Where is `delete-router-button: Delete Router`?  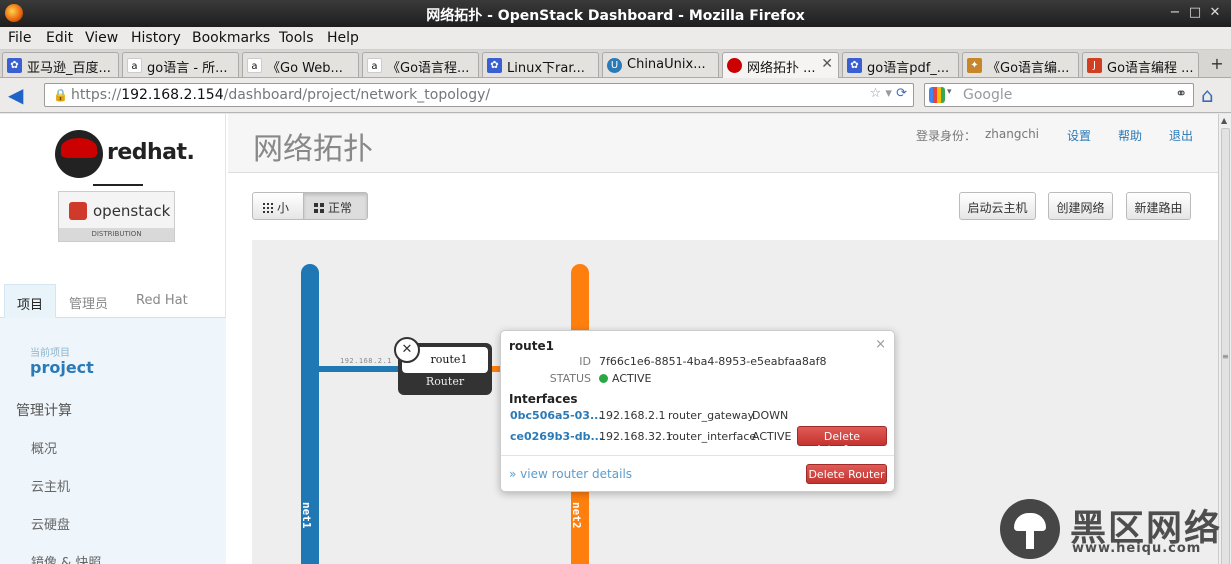
delete-router-button: Delete Router is located at coordinates (846, 474).